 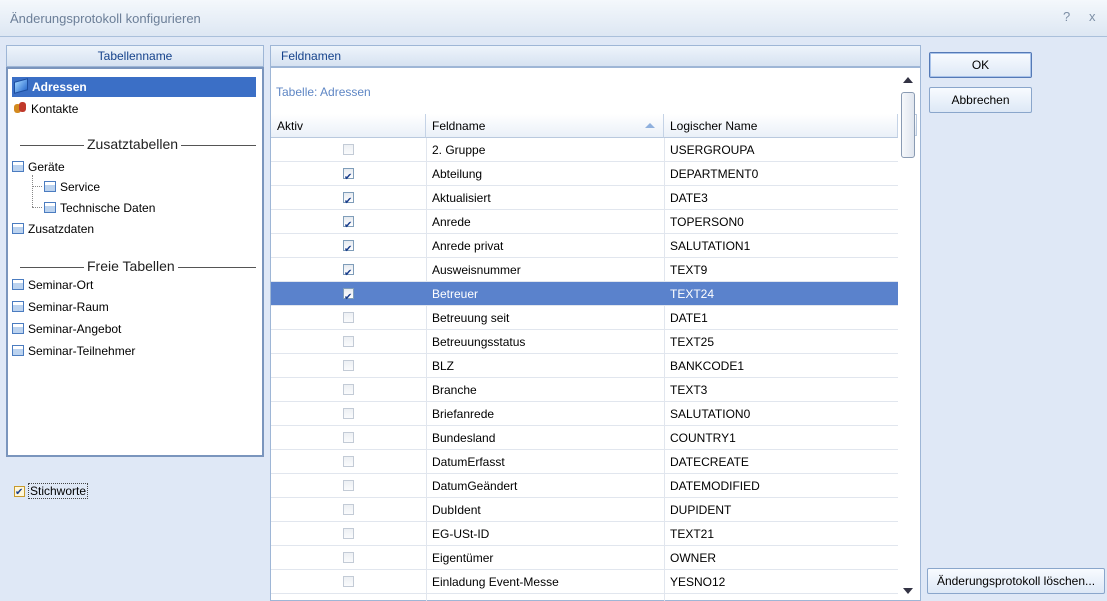 What do you see at coordinates (19, 493) in the screenshot?
I see `checkbox-icon` at bounding box center [19, 493].